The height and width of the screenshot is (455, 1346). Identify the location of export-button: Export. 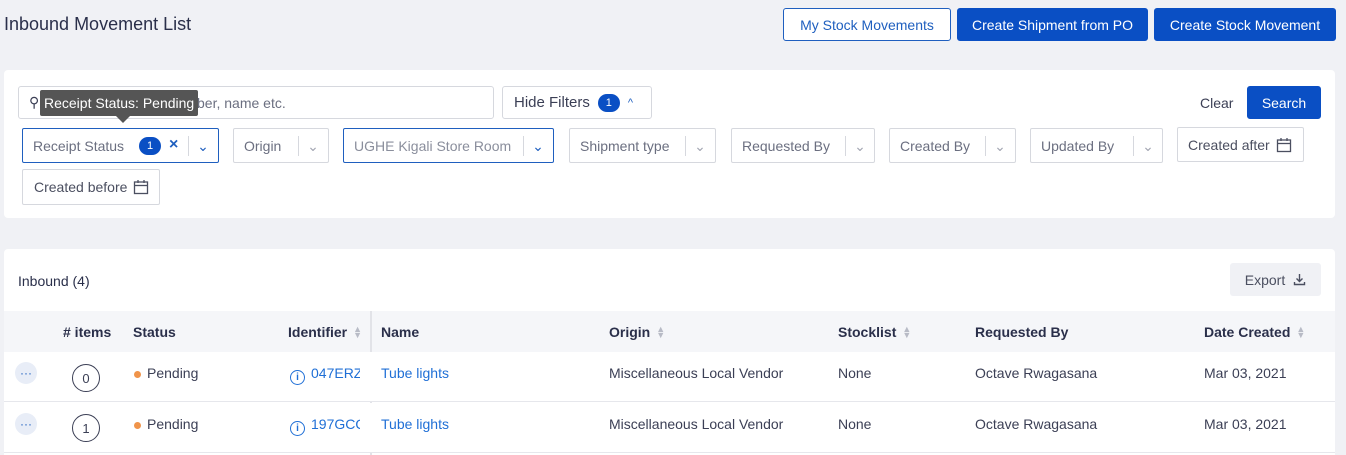
(1275, 279).